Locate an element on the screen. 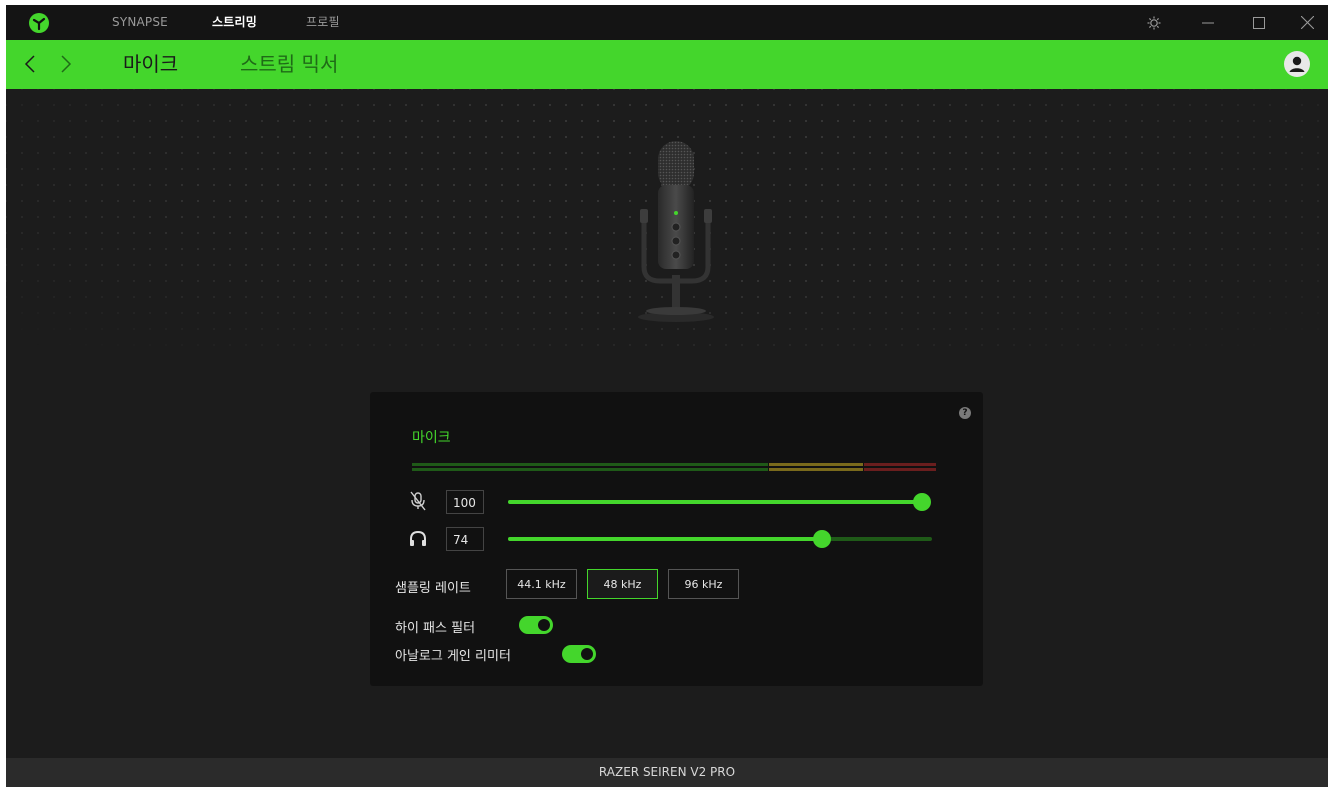 This screenshot has width=1334, height=787. high-pass-filter-toggle is located at coordinates (536, 625).